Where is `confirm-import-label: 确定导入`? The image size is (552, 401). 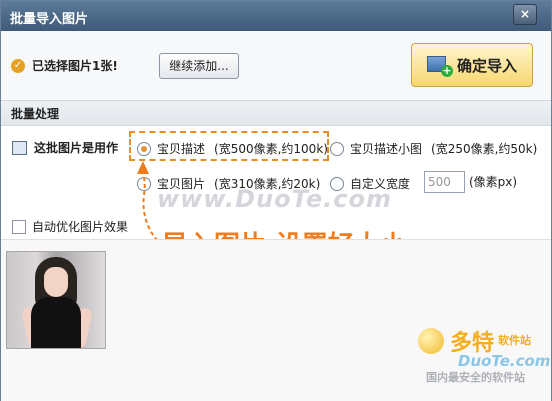 confirm-import-label: 确定导入 is located at coordinates (486, 65).